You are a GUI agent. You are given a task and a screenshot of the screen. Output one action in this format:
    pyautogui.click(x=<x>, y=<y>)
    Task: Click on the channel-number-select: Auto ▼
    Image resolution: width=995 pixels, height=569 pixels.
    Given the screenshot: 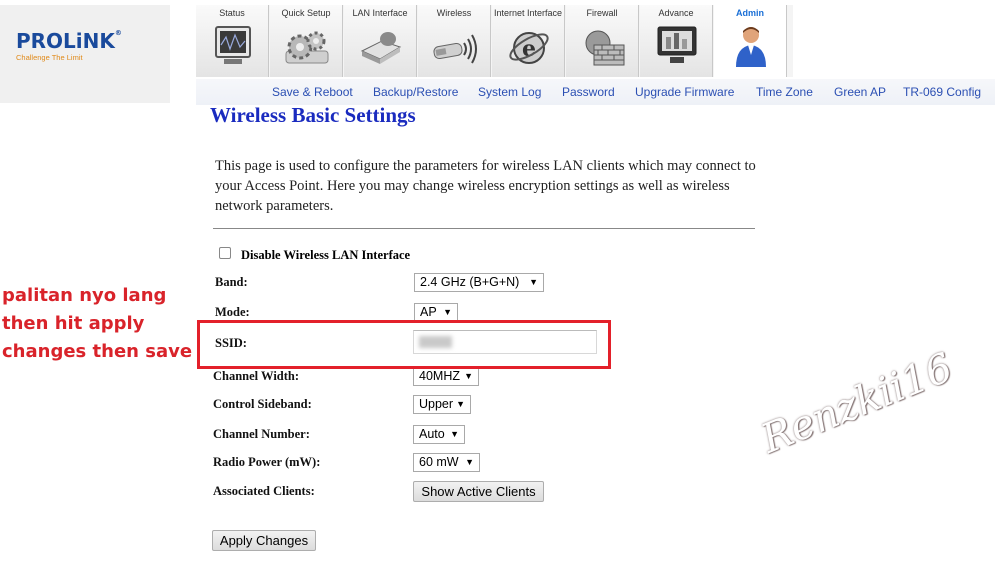 What is the action you would take?
    pyautogui.click(x=439, y=434)
    